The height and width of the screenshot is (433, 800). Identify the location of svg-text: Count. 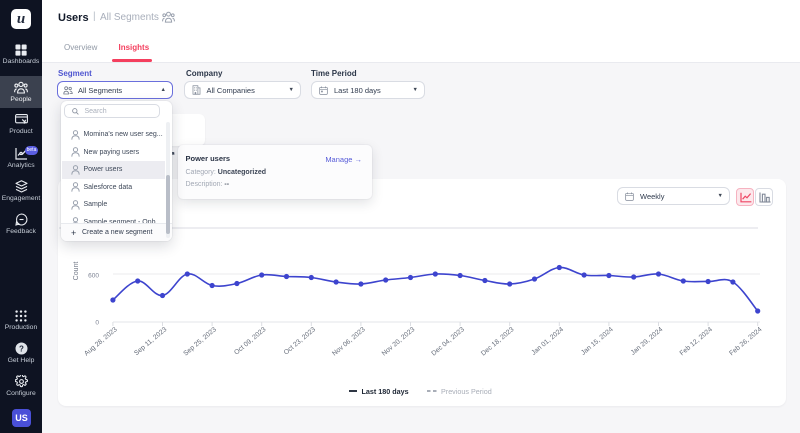
(76, 271).